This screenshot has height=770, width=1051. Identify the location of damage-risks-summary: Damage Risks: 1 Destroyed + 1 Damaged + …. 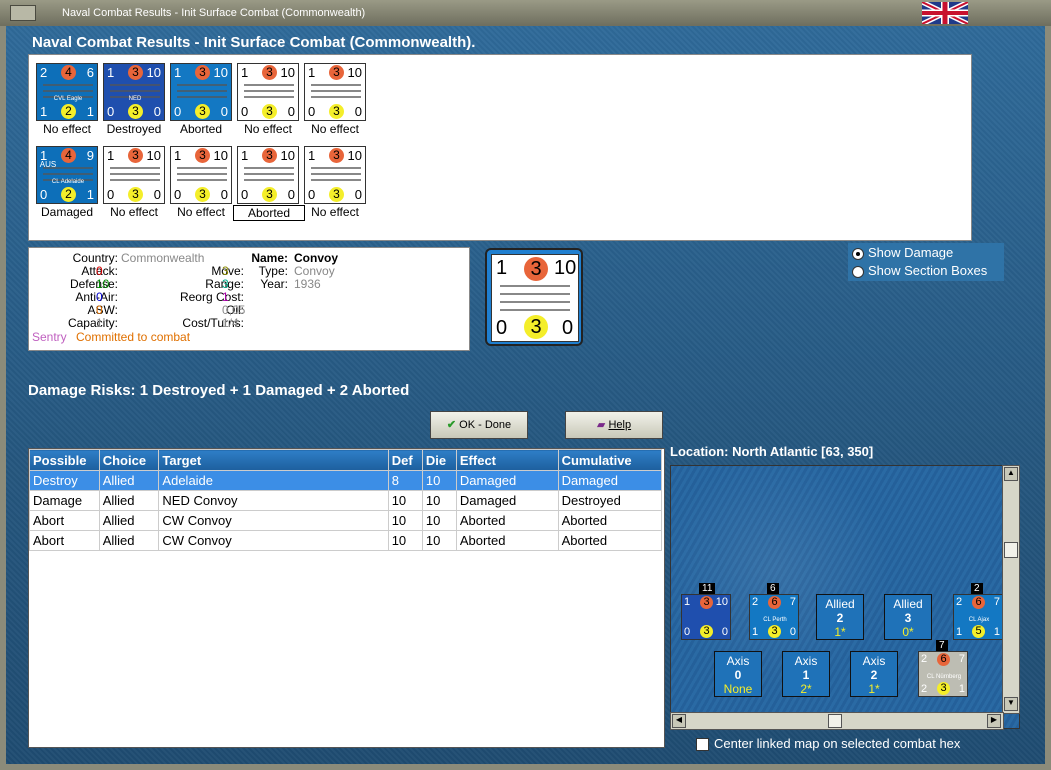
(219, 390).